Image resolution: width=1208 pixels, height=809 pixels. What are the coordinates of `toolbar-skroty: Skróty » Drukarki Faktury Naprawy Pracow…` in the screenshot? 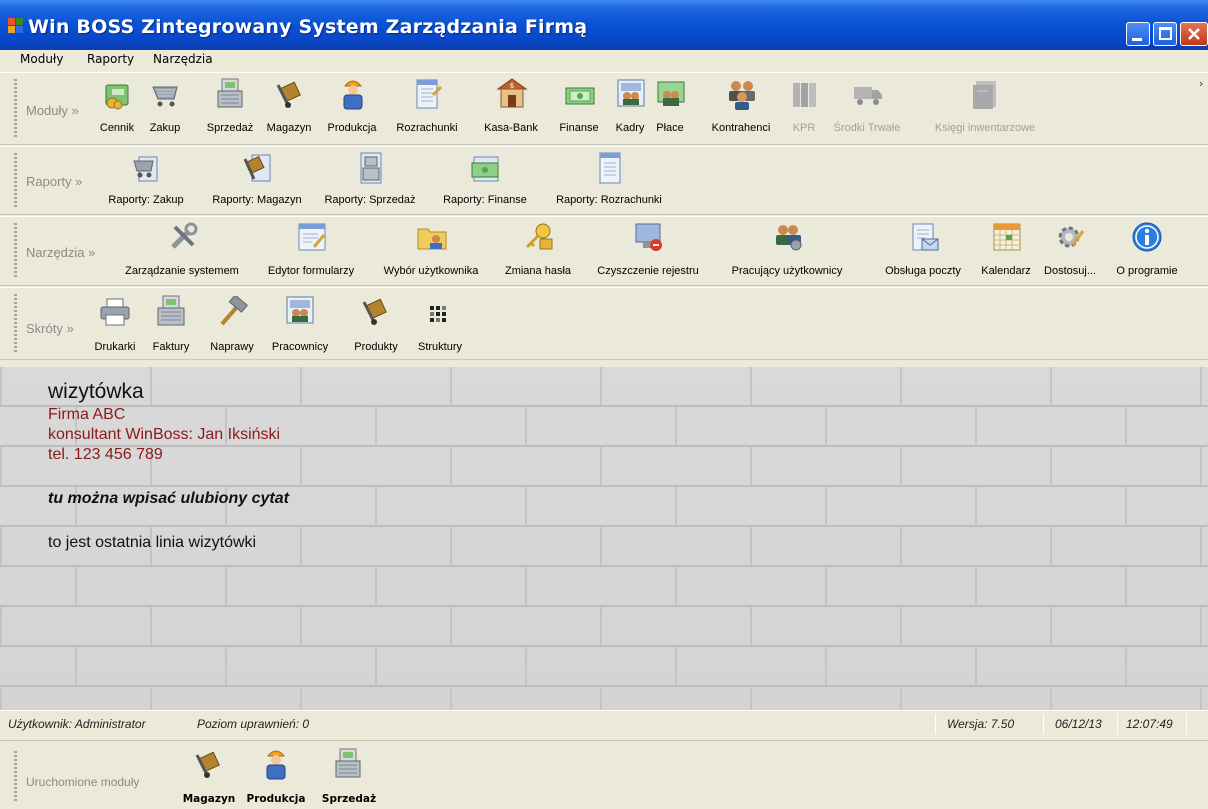 It's located at (604, 323).